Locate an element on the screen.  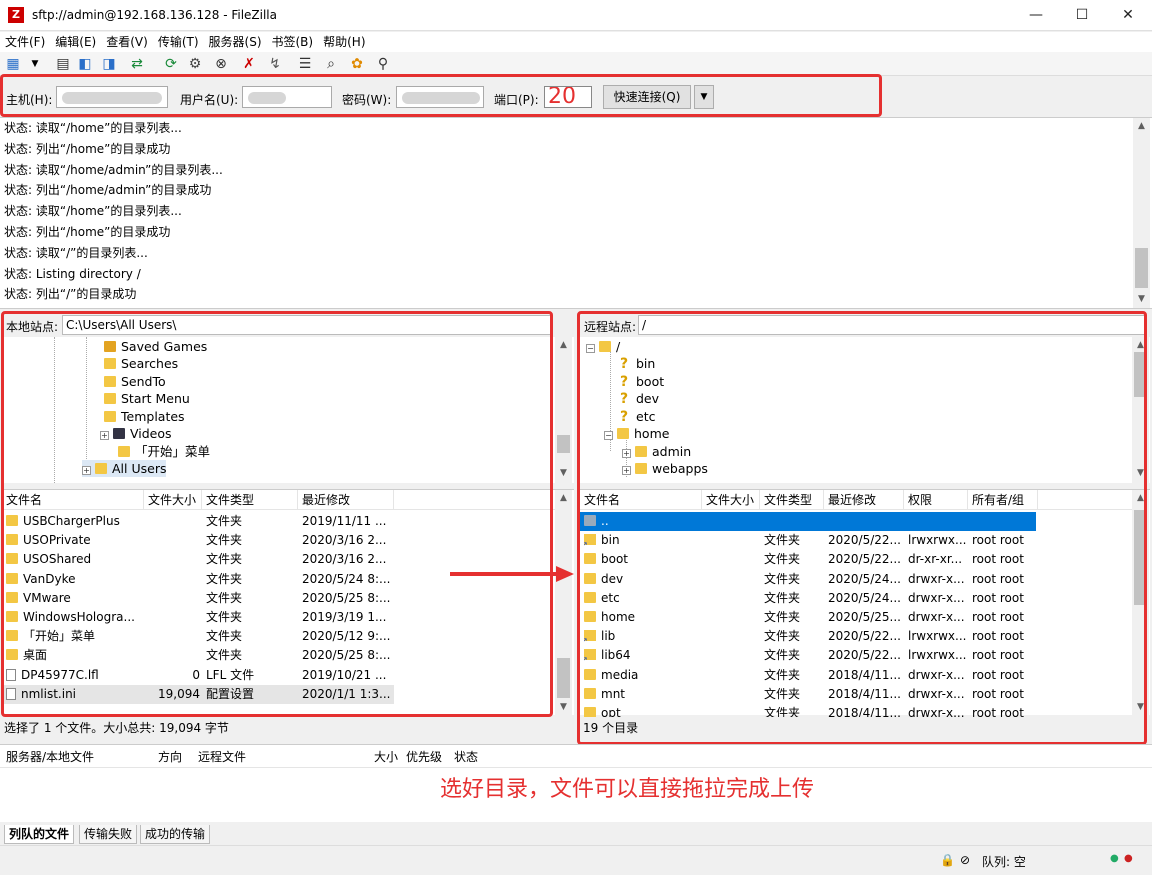
quickconnect-dropdown-icon: ▼ is located at coordinates (704, 97).